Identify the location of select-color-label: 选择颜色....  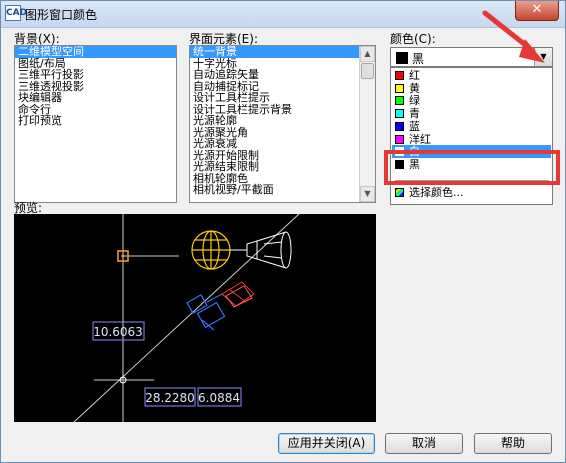
(436, 192).